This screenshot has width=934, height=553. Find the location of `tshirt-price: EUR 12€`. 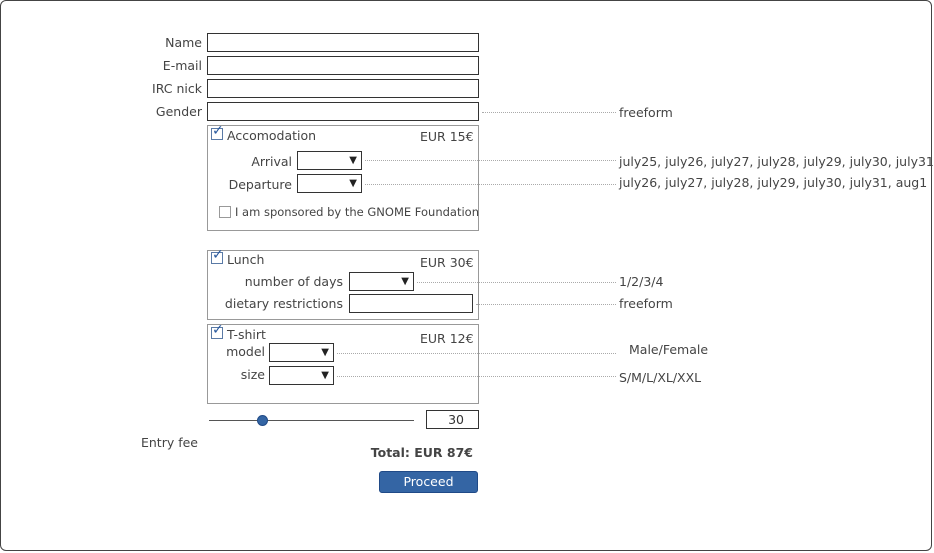

tshirt-price: EUR 12€ is located at coordinates (447, 338).